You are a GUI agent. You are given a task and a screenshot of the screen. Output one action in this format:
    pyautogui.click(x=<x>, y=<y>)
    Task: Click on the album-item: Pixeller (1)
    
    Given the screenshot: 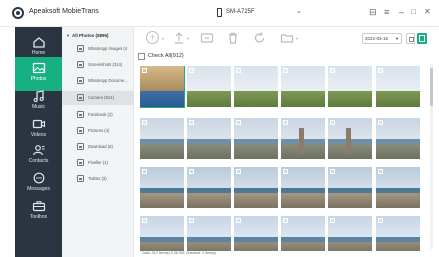 What is the action you would take?
    pyautogui.click(x=98, y=163)
    